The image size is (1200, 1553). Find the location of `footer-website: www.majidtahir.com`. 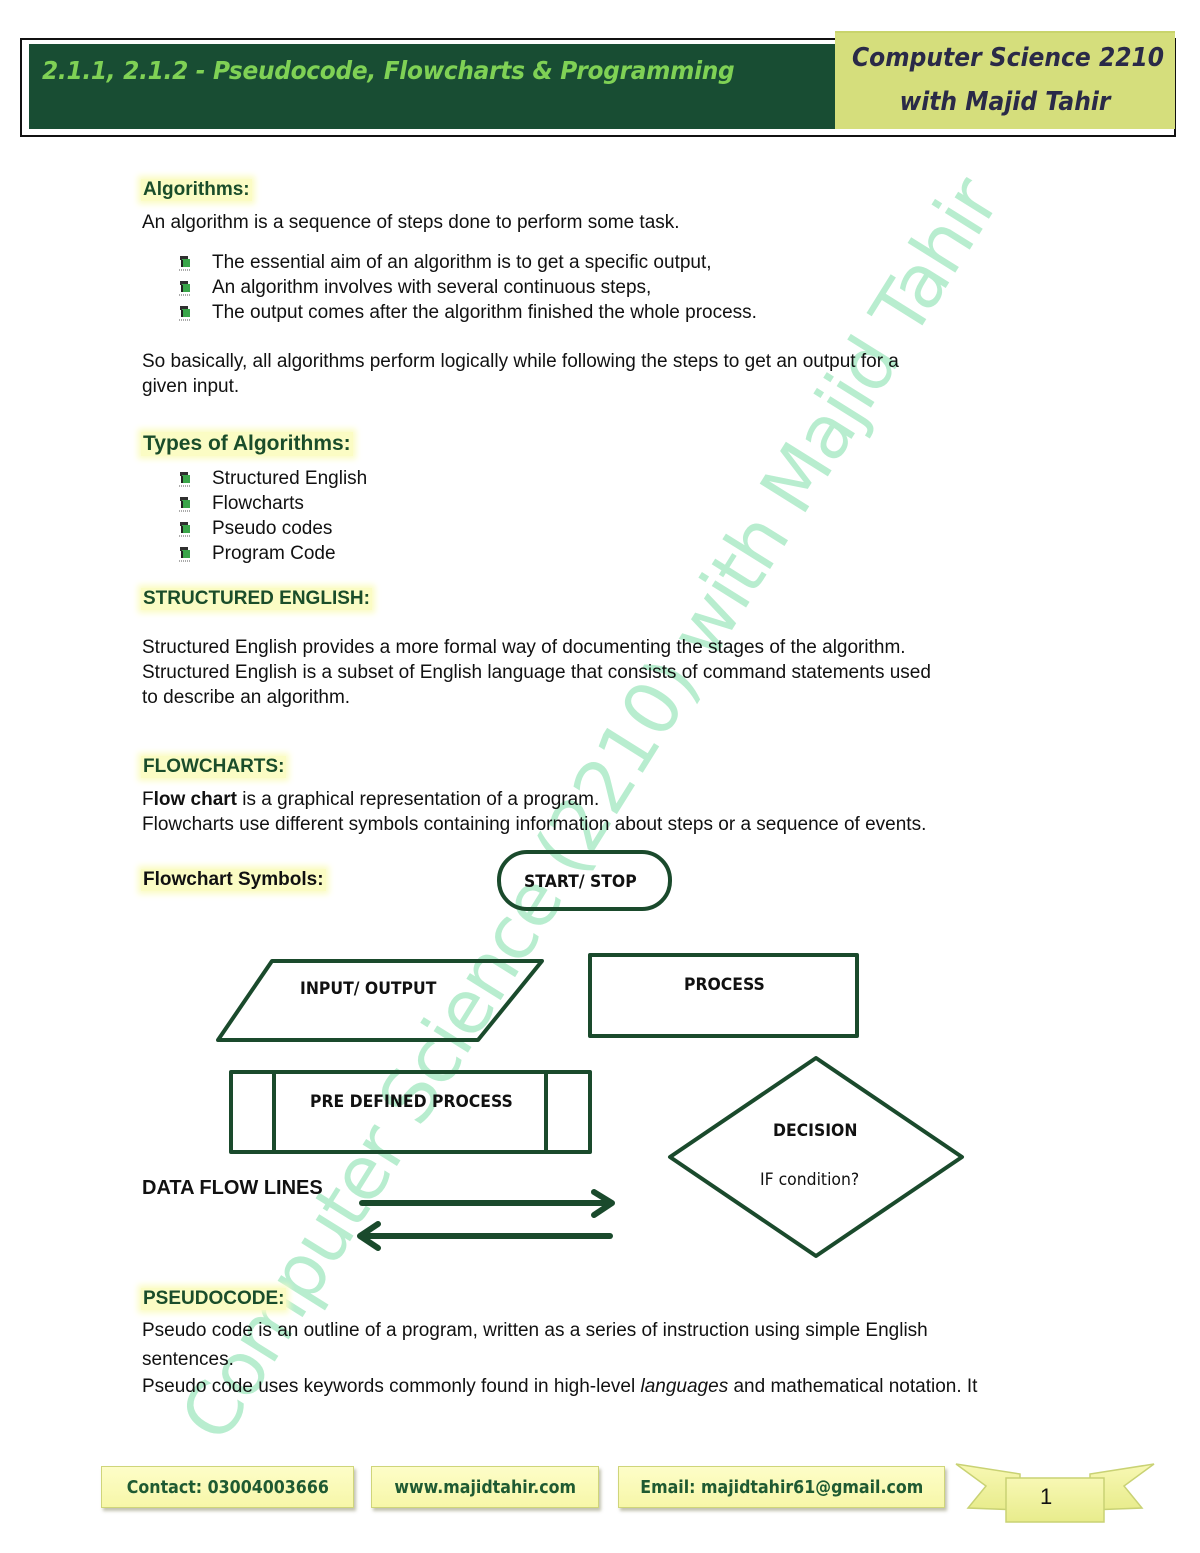

footer-website: www.majidtahir.com is located at coordinates (485, 1487).